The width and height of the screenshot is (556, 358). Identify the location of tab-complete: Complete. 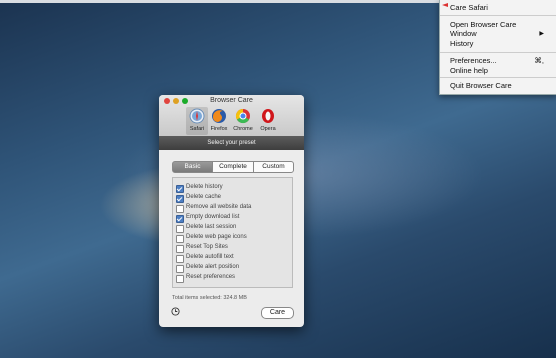
(233, 167).